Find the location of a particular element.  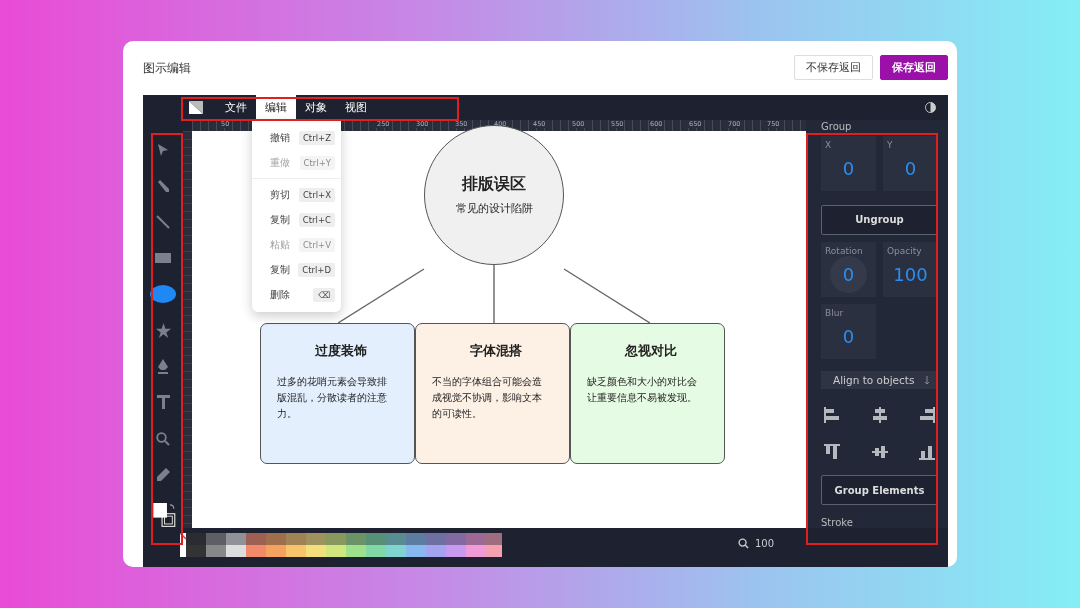

align-dropdown: Align to objects is located at coordinates (879, 380).